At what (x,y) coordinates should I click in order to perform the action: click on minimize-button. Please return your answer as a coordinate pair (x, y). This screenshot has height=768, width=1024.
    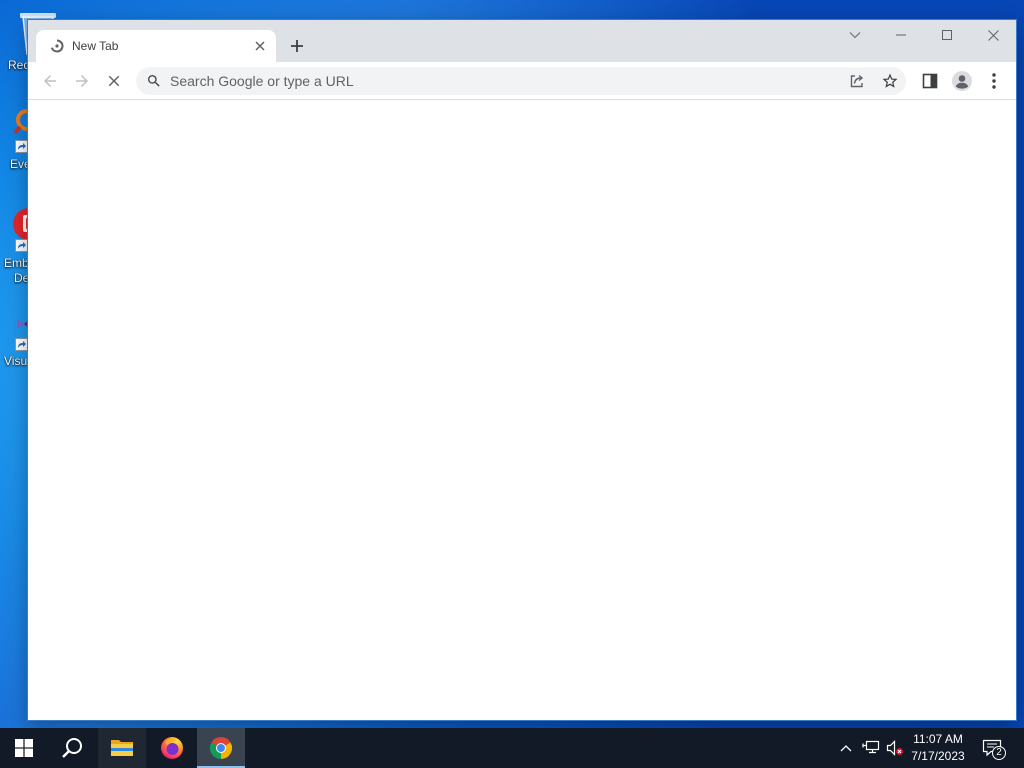
    Looking at the image, I should click on (901, 35).